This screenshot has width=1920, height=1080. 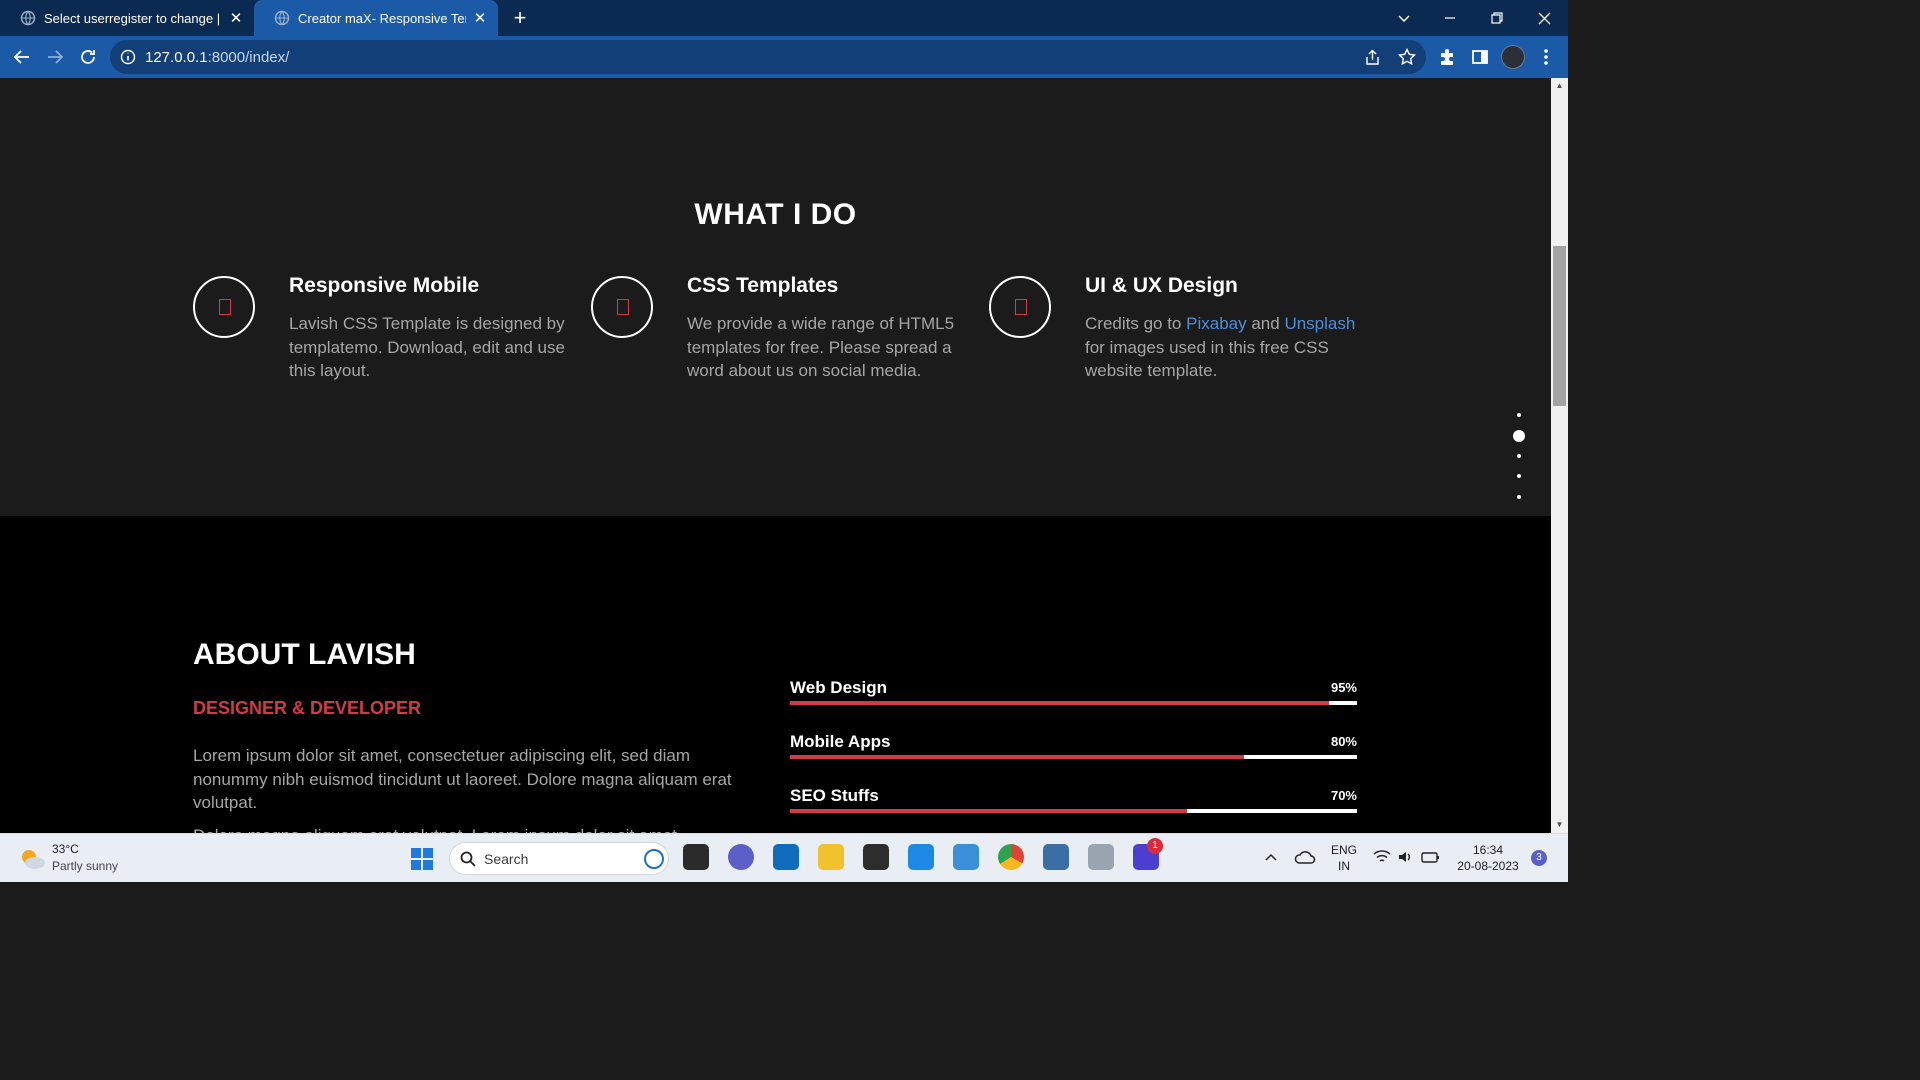 I want to click on wifi-icon, so click(x=1382, y=857).